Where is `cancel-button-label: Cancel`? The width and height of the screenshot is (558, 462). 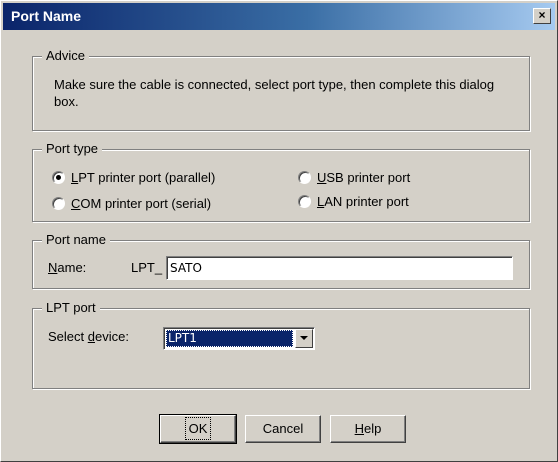 cancel-button-label: Cancel is located at coordinates (283, 428).